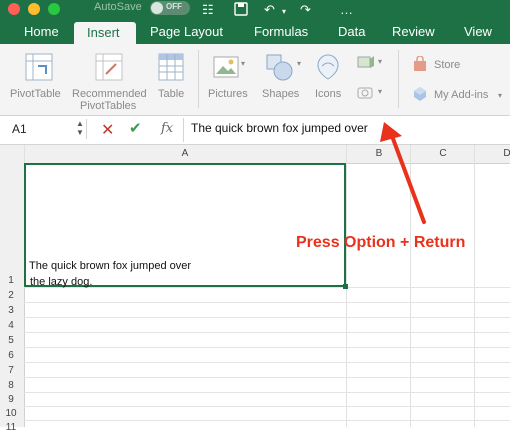 The width and height of the screenshot is (510, 433). Describe the element at coordinates (328, 69) in the screenshot. I see `icons-icon` at that location.